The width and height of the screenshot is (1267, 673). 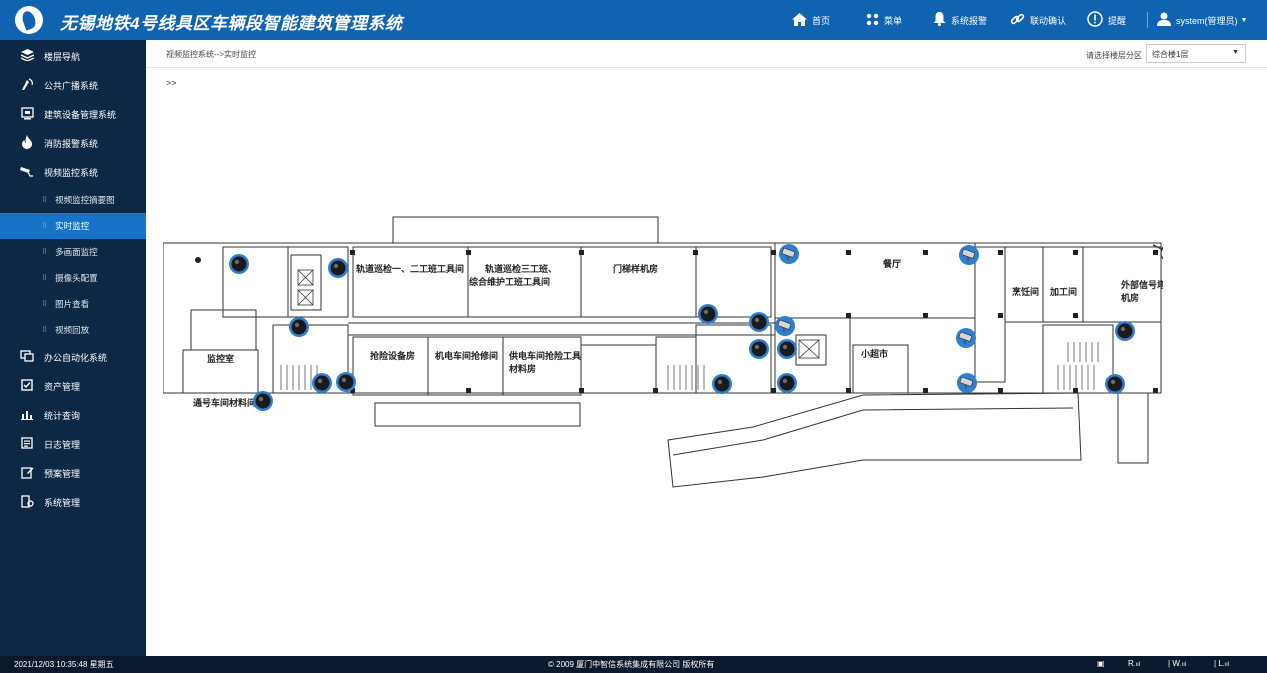 I want to click on sidebar-subitem-playback: ⠿ 视频回放, so click(x=73, y=330).